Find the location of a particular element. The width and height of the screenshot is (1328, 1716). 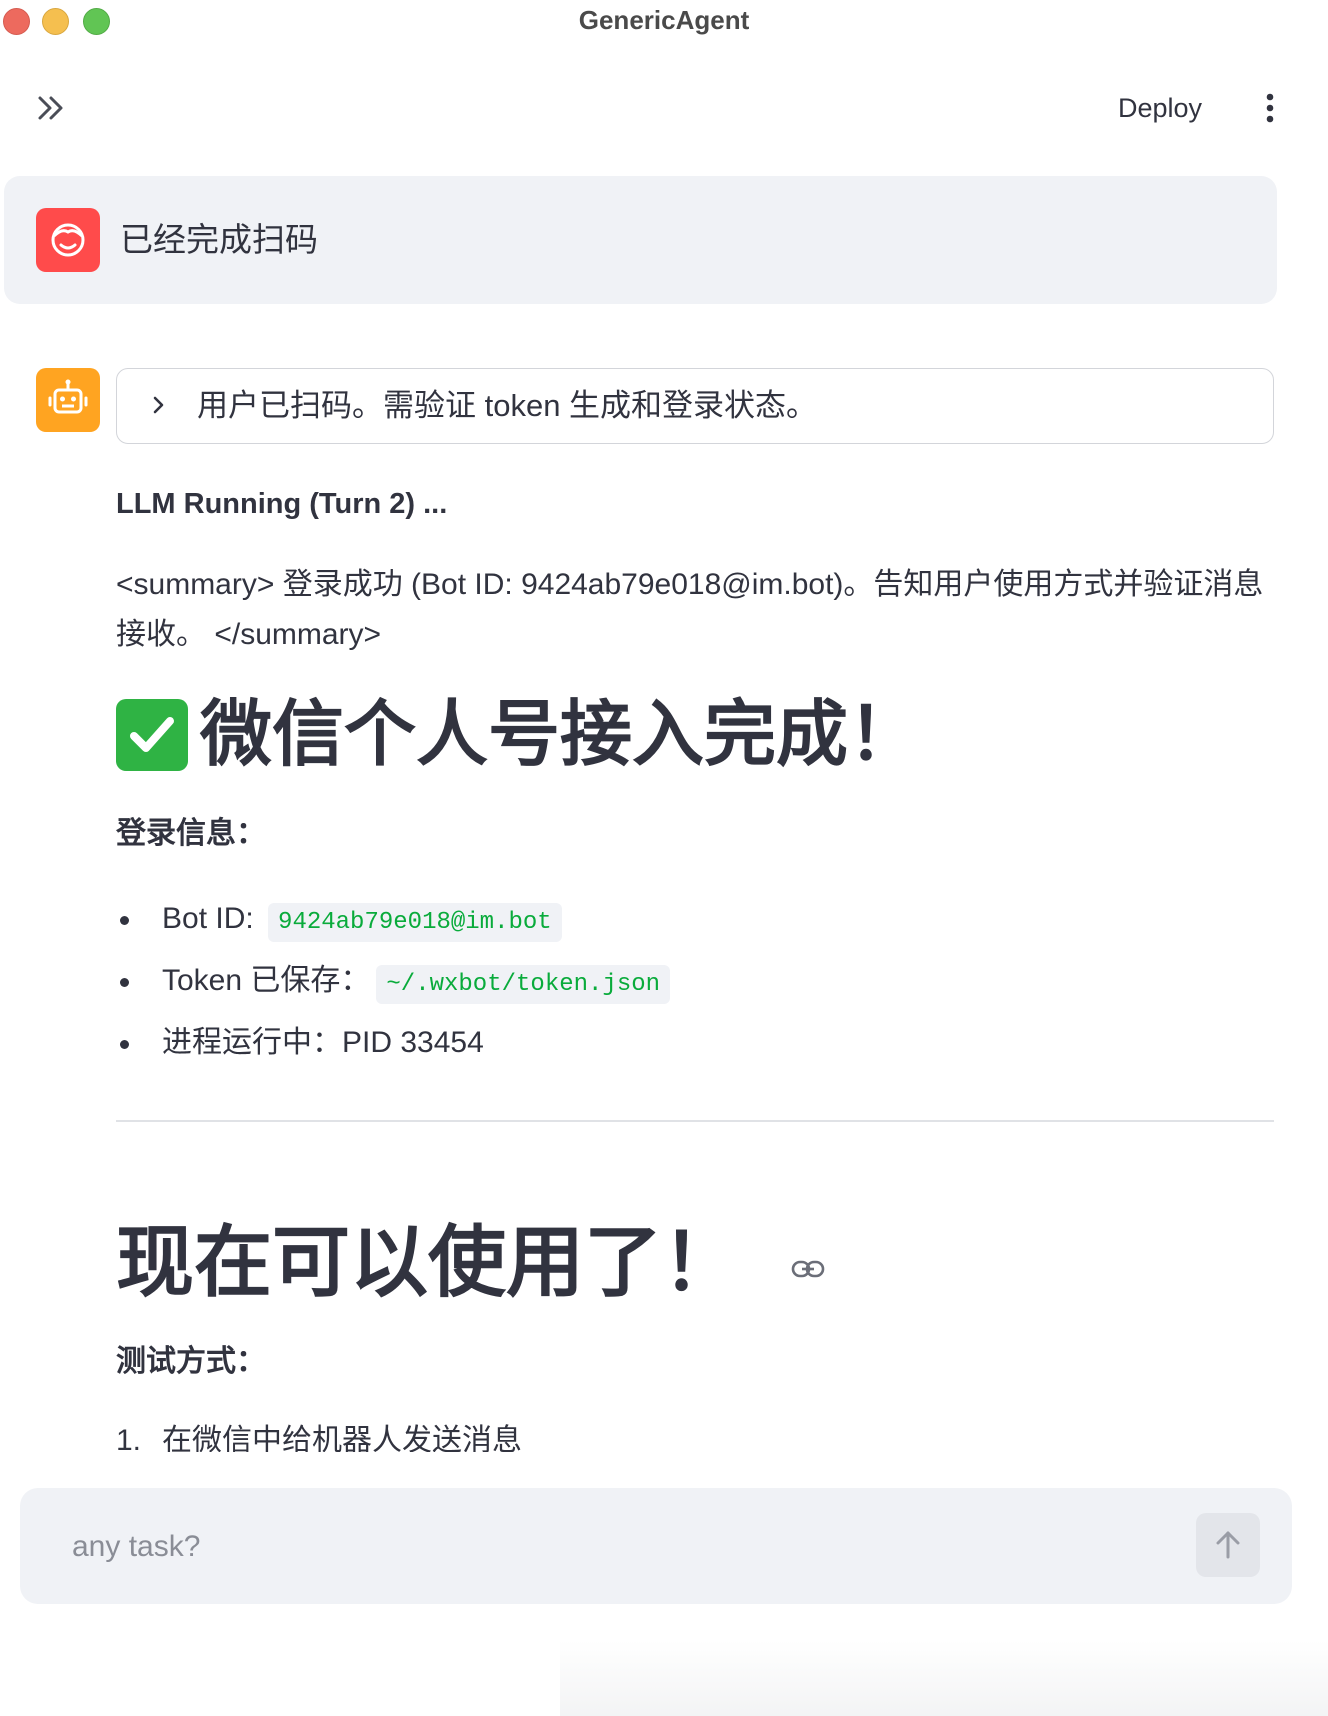

horizontal-divider is located at coordinates (695, 1121).